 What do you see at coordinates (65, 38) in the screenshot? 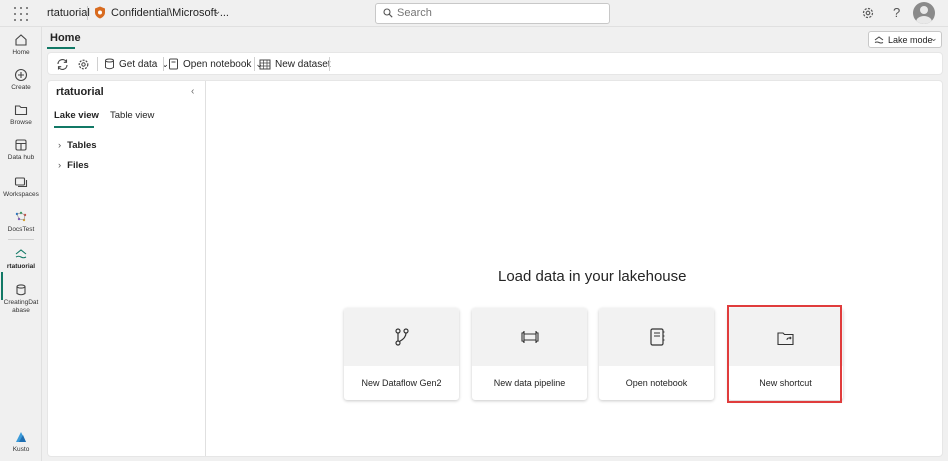
I see `tab-home: Home` at bounding box center [65, 38].